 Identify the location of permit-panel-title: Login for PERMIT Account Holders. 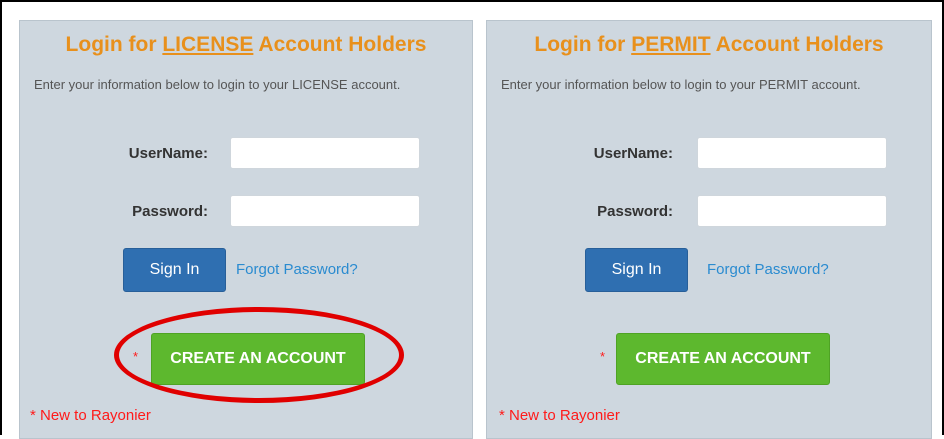
(709, 45).